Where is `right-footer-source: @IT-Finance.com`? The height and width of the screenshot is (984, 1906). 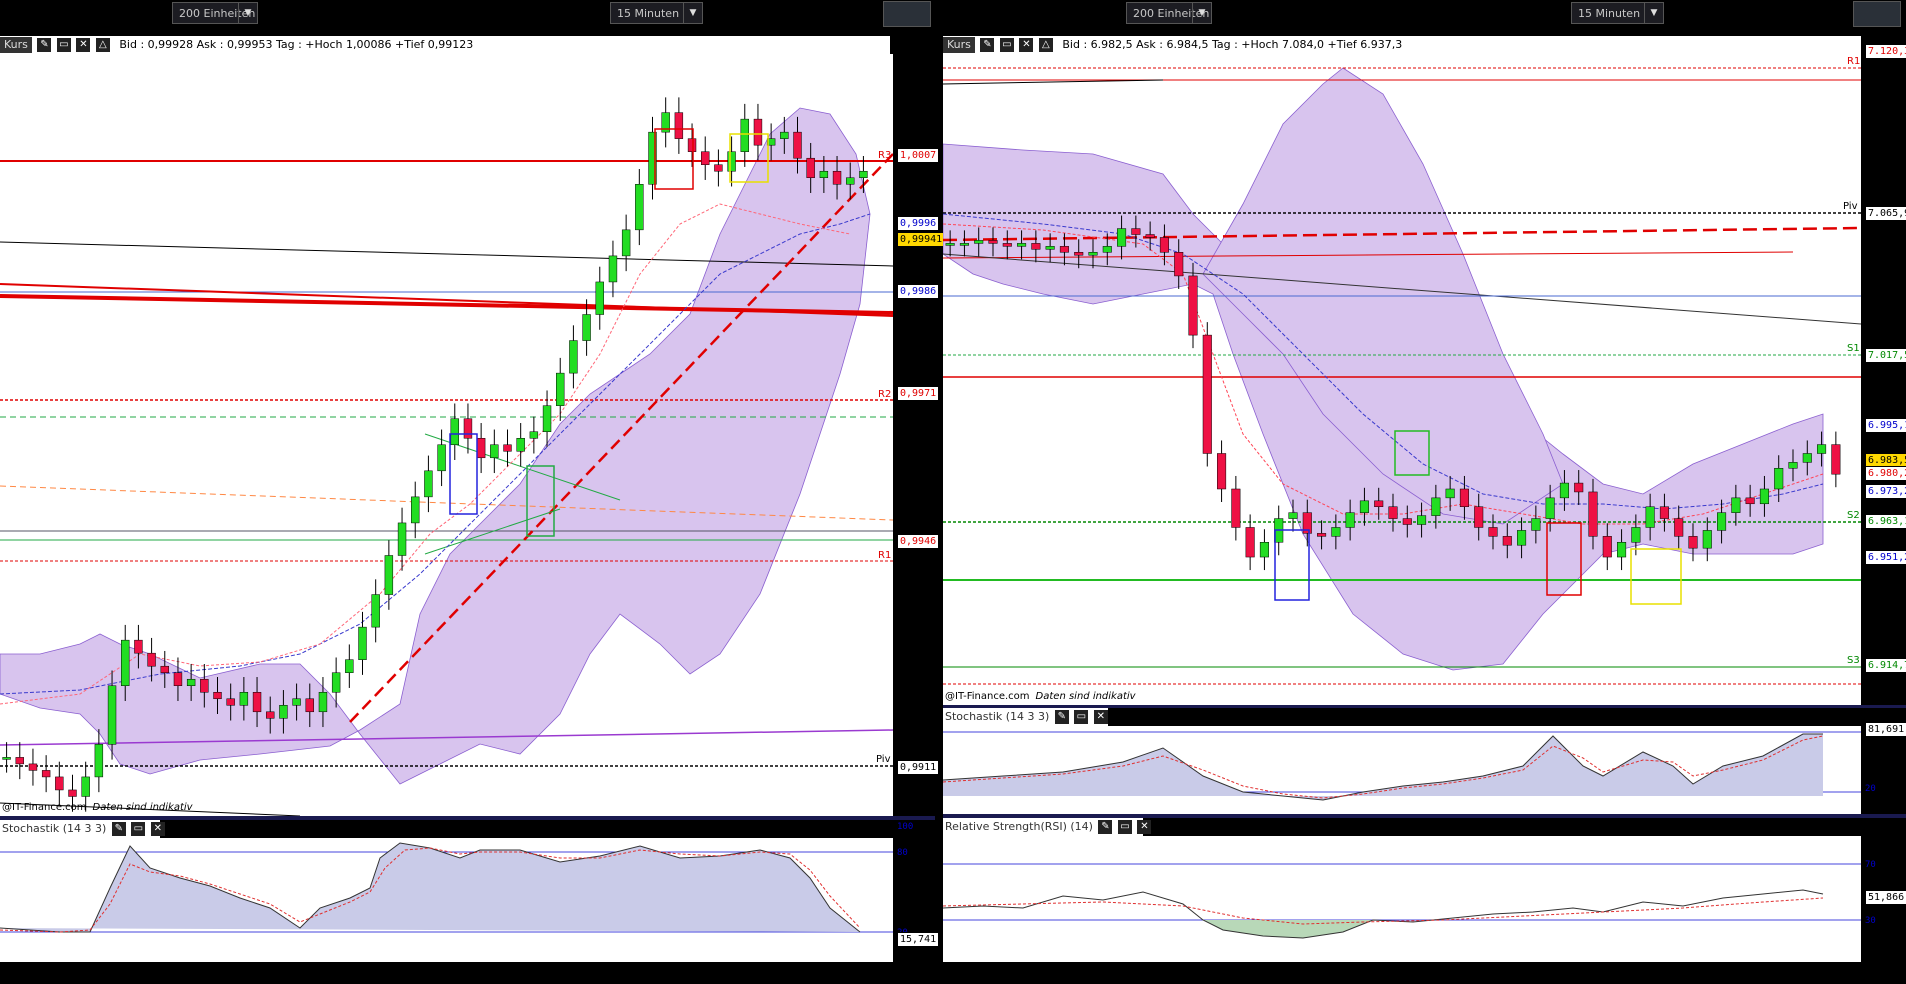 right-footer-source: @IT-Finance.com is located at coordinates (987, 696).